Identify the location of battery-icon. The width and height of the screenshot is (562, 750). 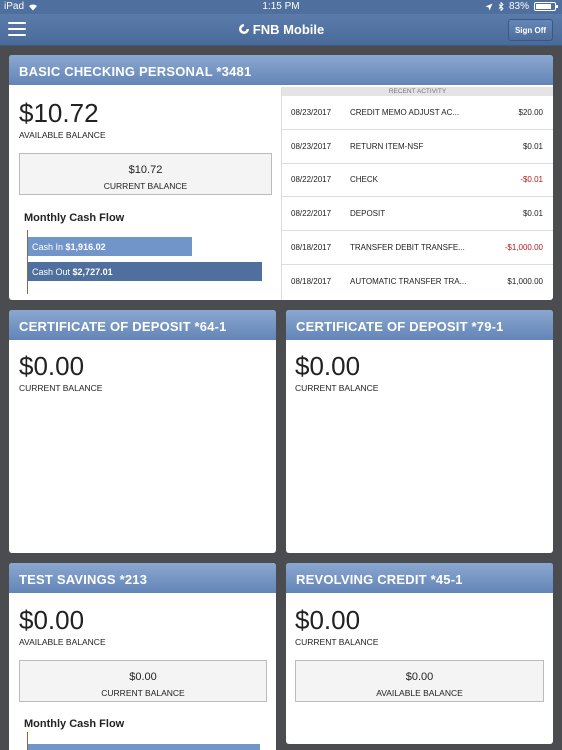
(546, 6).